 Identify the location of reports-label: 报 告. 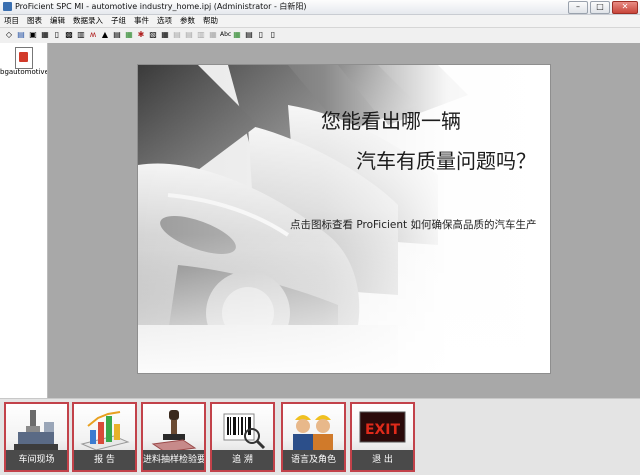
(104, 460).